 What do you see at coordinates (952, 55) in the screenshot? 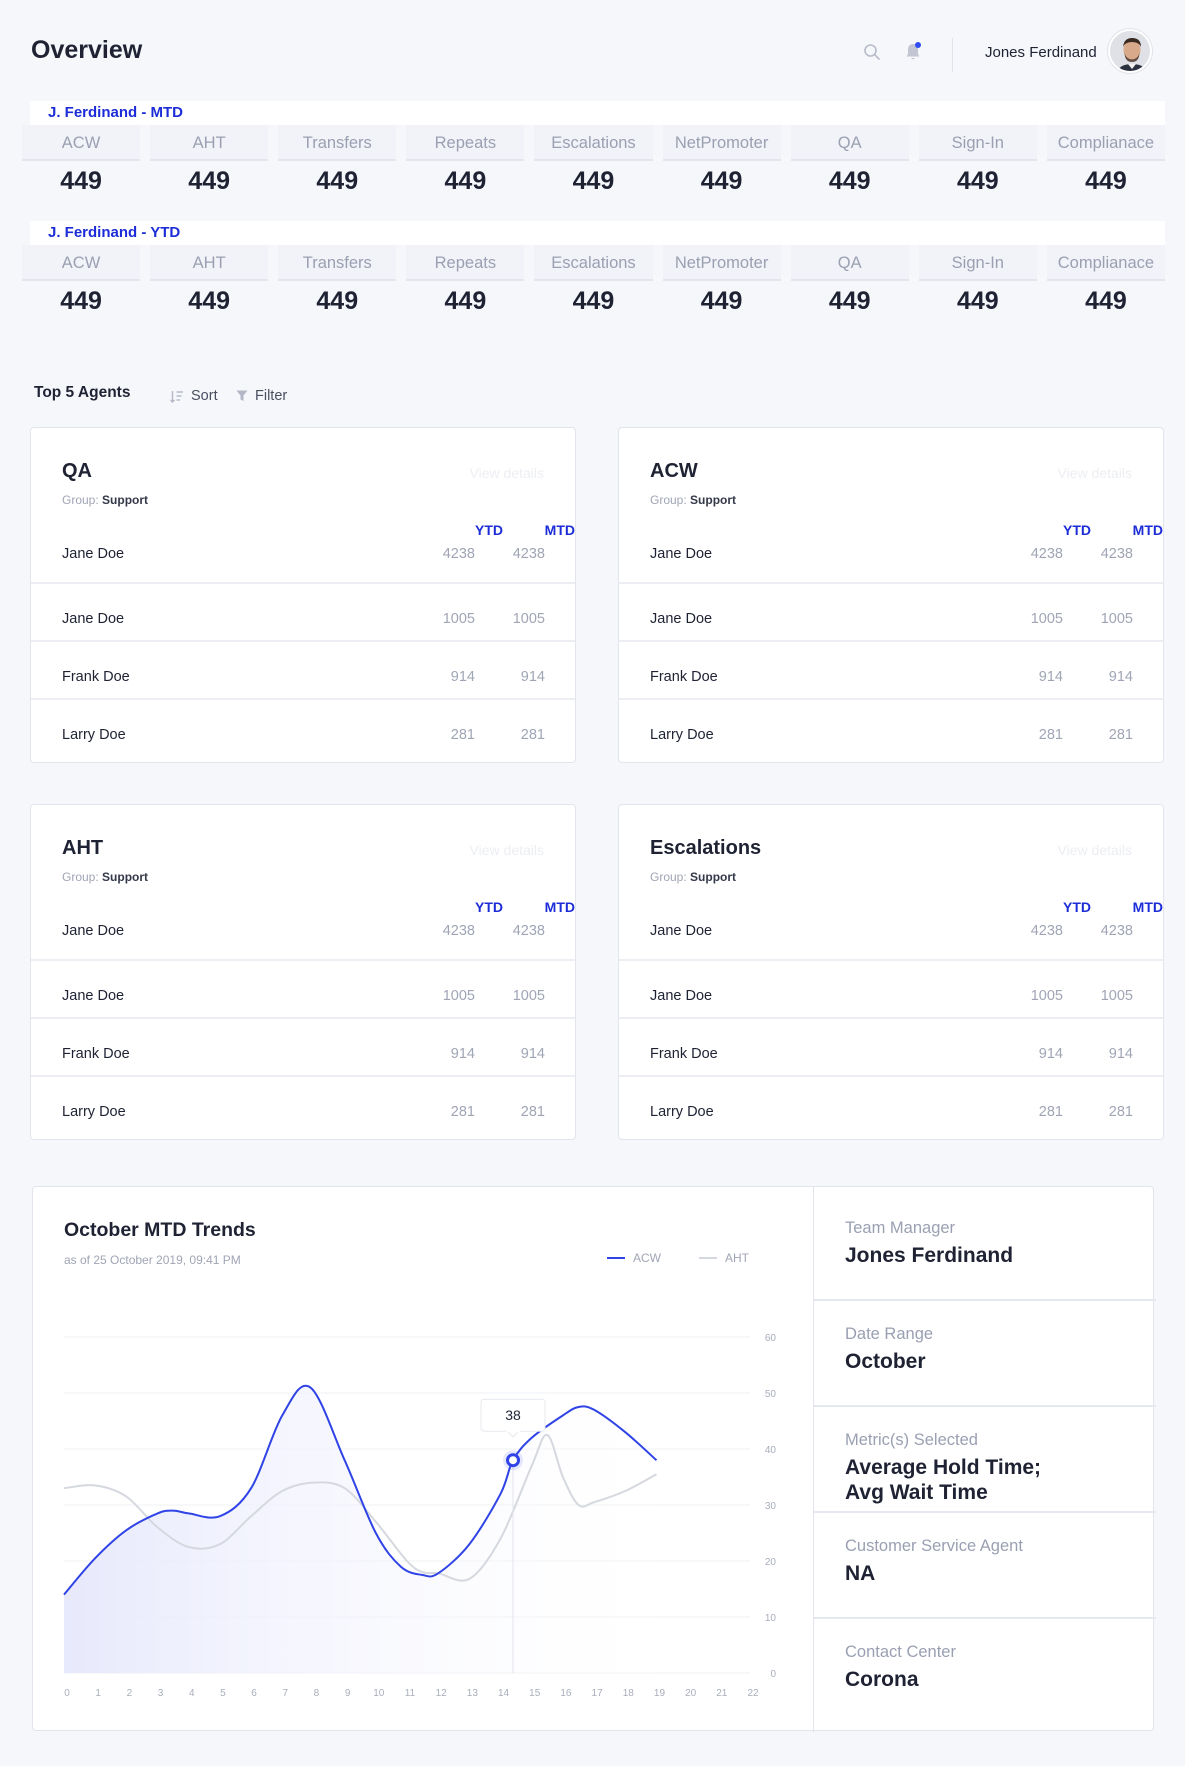
I see `header-divider` at bounding box center [952, 55].